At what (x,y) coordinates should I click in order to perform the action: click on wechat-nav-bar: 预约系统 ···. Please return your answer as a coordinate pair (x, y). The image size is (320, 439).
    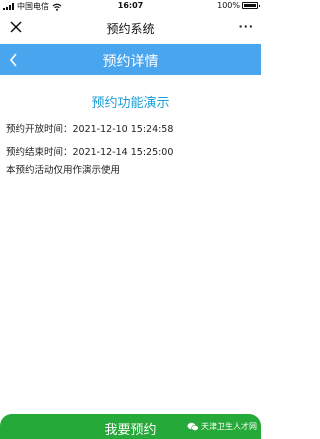
    Looking at the image, I should click on (130, 28).